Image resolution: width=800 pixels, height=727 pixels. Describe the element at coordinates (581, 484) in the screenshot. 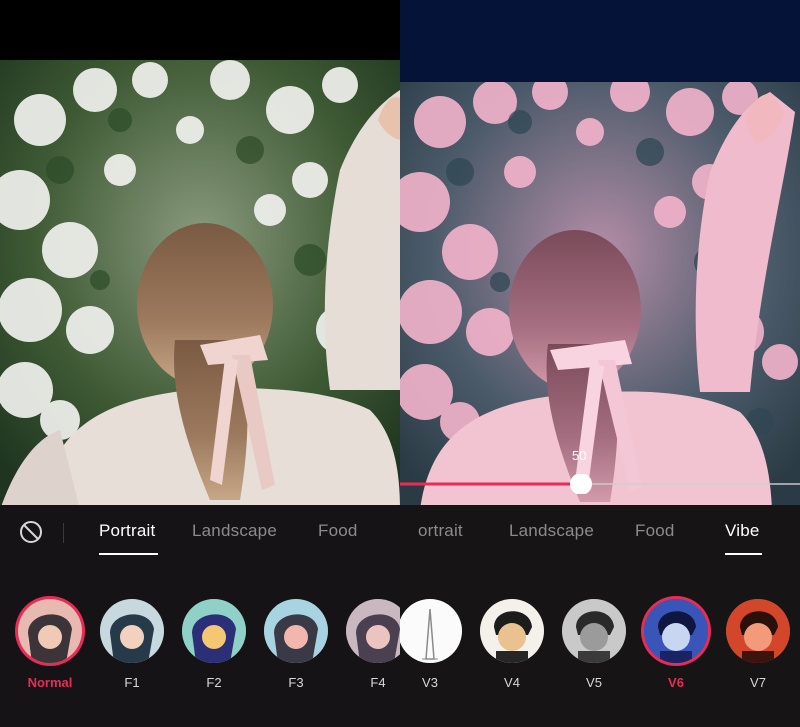

I see `slider-handle` at that location.